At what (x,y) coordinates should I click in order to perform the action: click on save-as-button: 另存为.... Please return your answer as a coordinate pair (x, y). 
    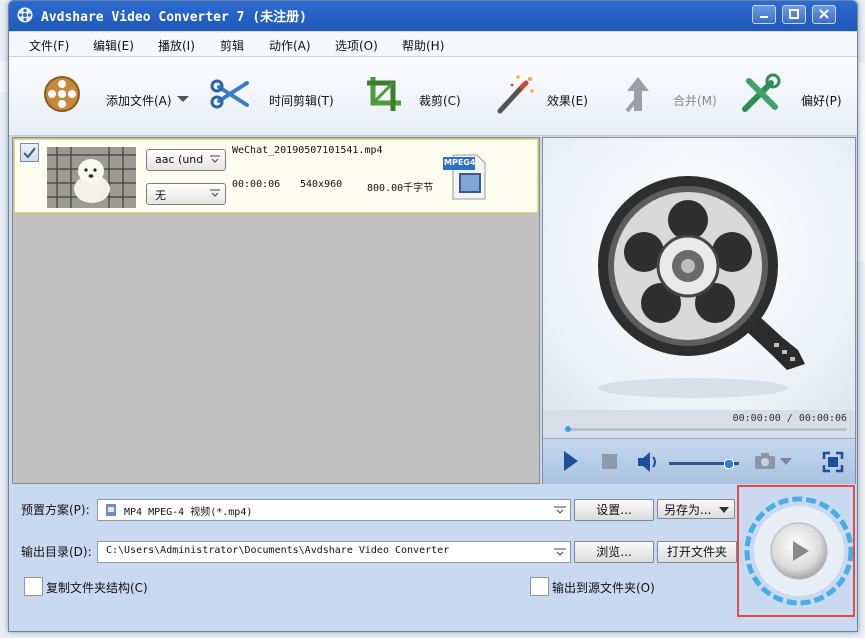
    Looking at the image, I should click on (696, 509).